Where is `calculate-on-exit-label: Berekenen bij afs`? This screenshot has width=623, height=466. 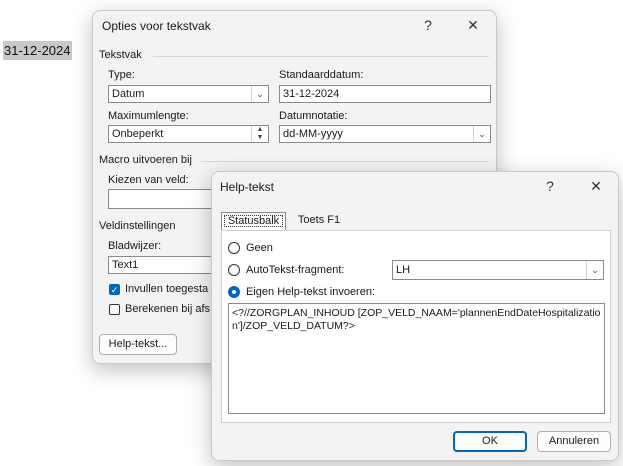
calculate-on-exit-label: Berekenen bij afs is located at coordinates (167, 309).